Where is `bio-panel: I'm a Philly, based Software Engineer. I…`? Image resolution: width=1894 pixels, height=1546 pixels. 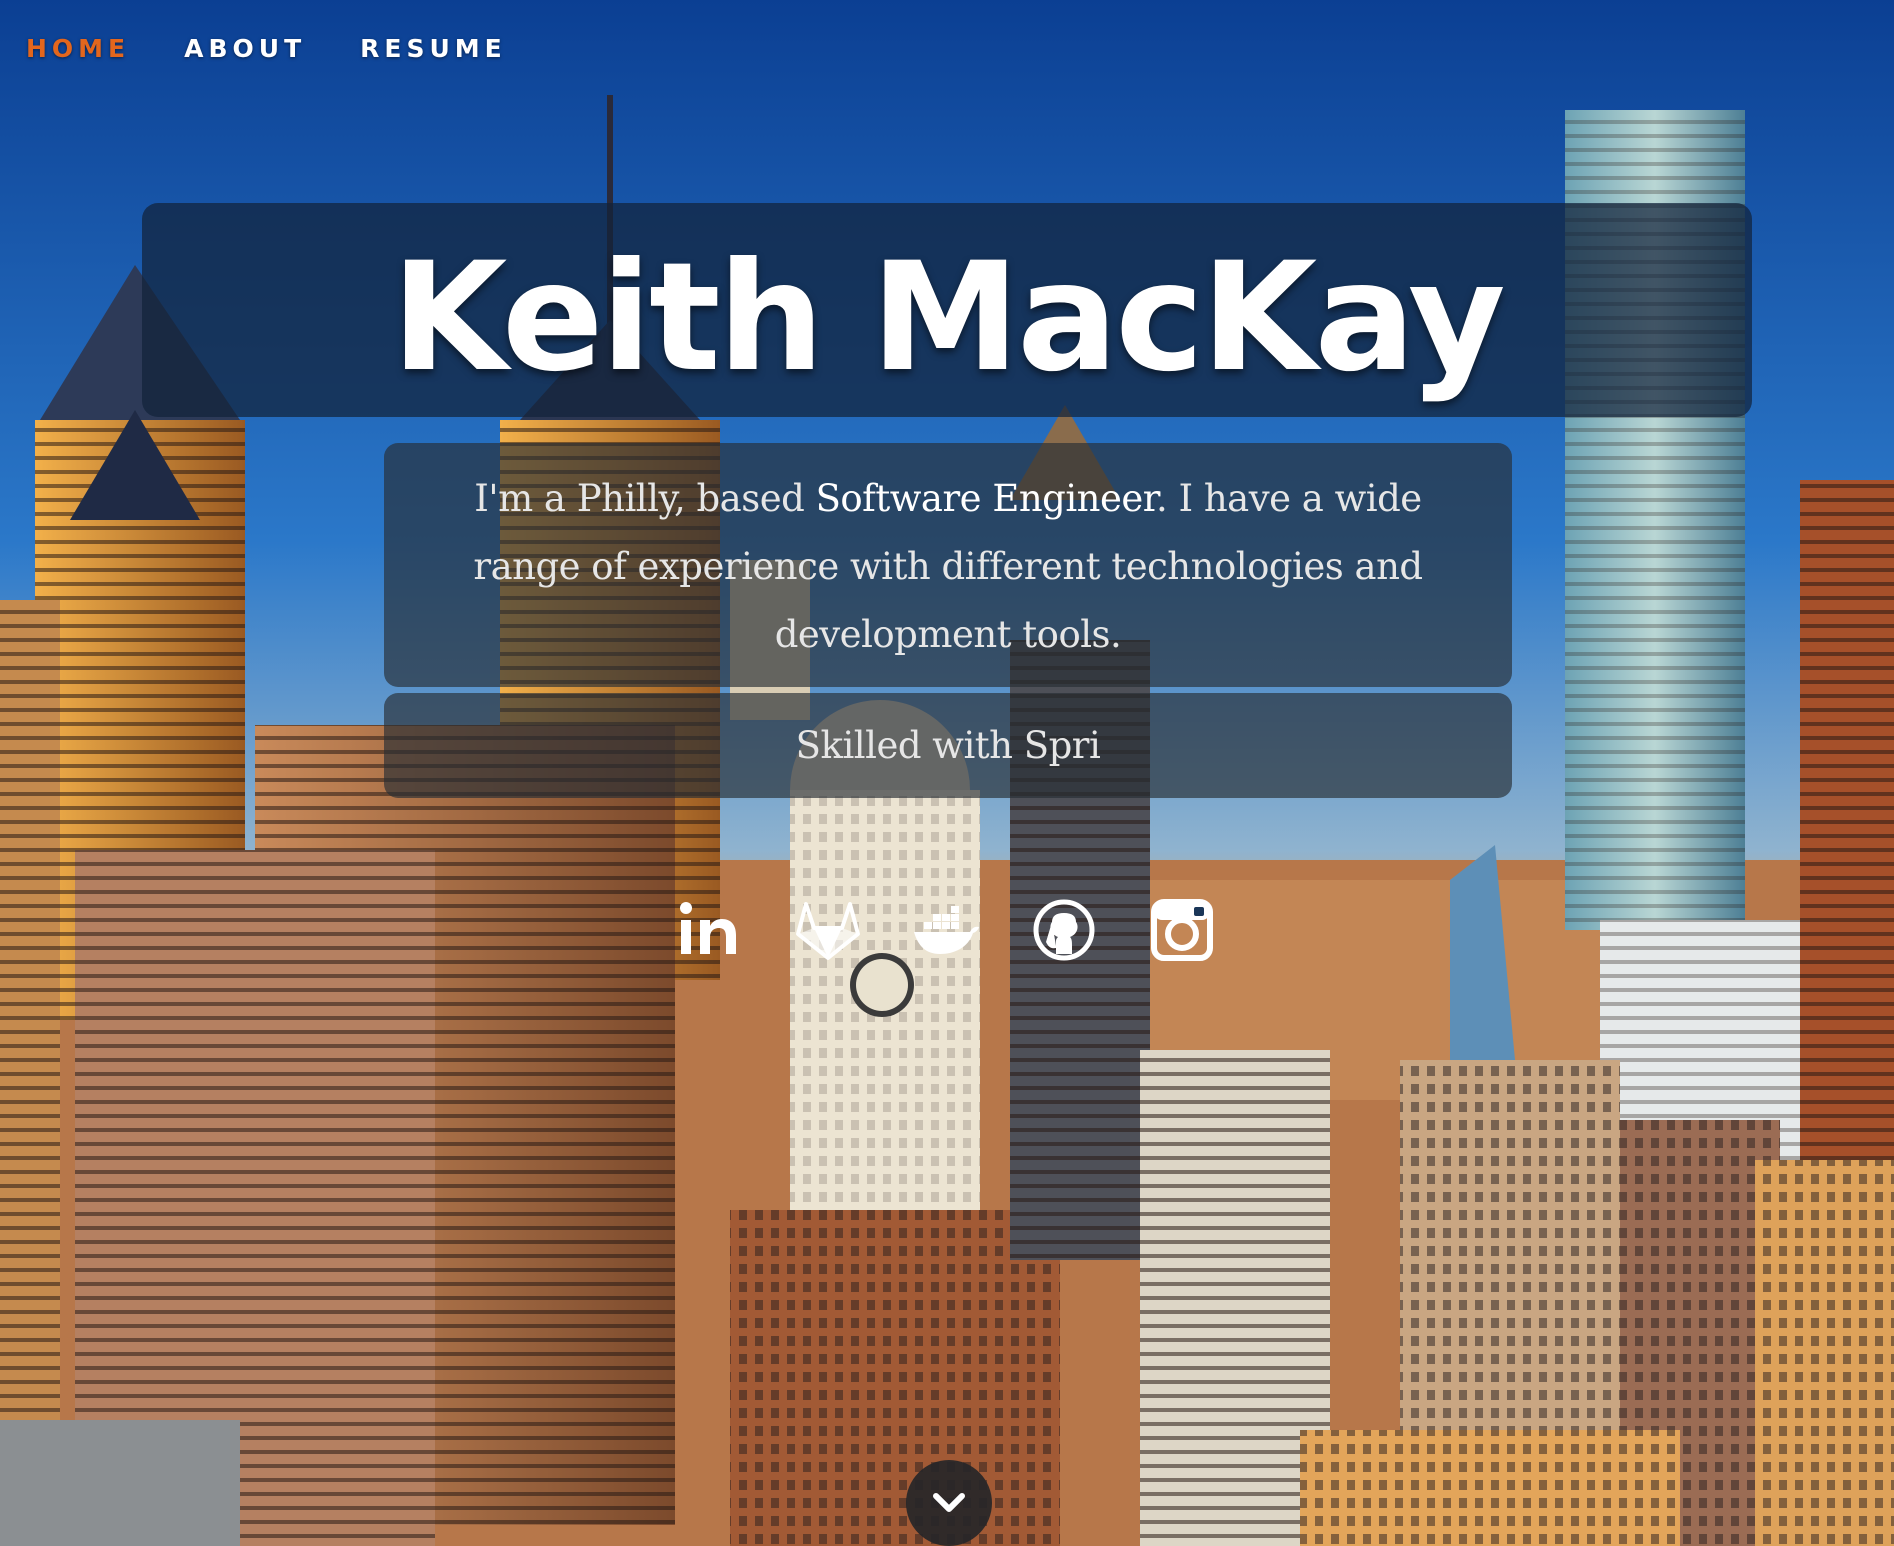 bio-panel: I'm a Philly, based Software Engineer. I… is located at coordinates (948, 565).